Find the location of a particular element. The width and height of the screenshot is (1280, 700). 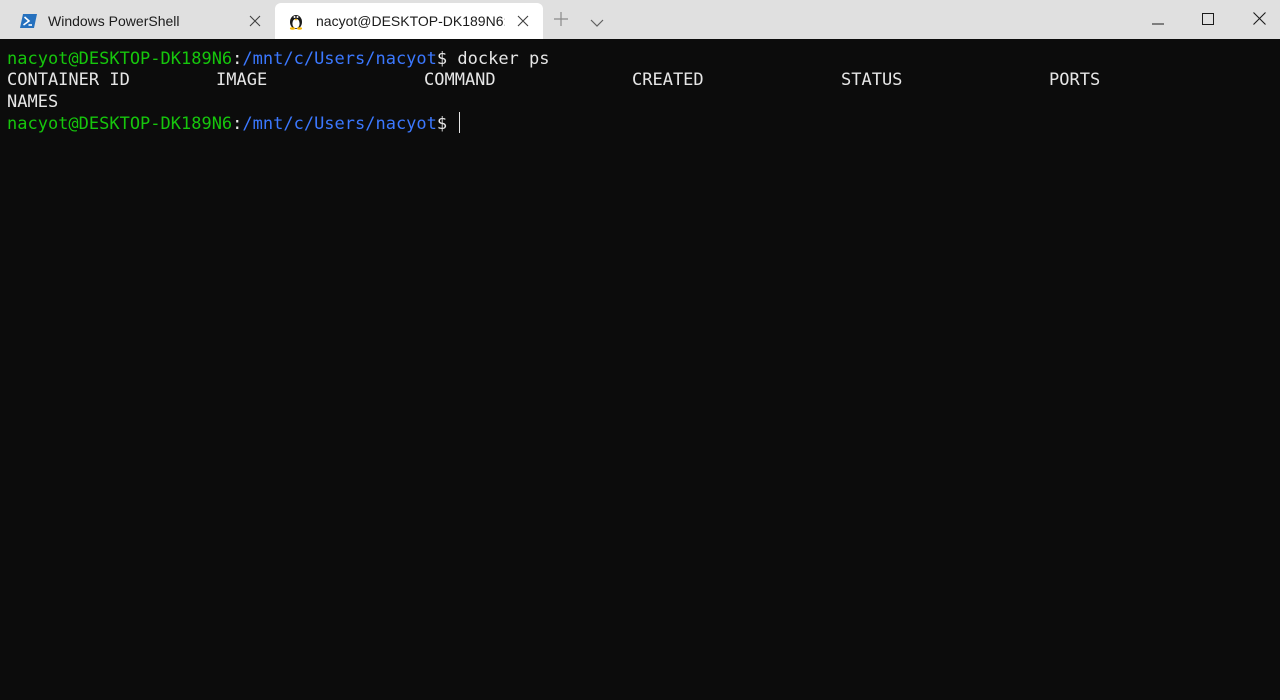

column-header: IMAGE is located at coordinates (242, 80).